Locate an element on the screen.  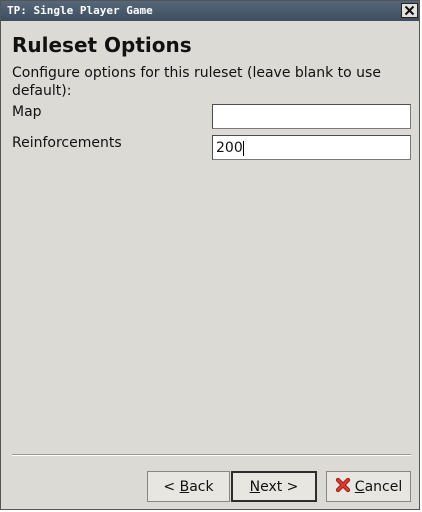
back-button: < Back is located at coordinates (188, 486).